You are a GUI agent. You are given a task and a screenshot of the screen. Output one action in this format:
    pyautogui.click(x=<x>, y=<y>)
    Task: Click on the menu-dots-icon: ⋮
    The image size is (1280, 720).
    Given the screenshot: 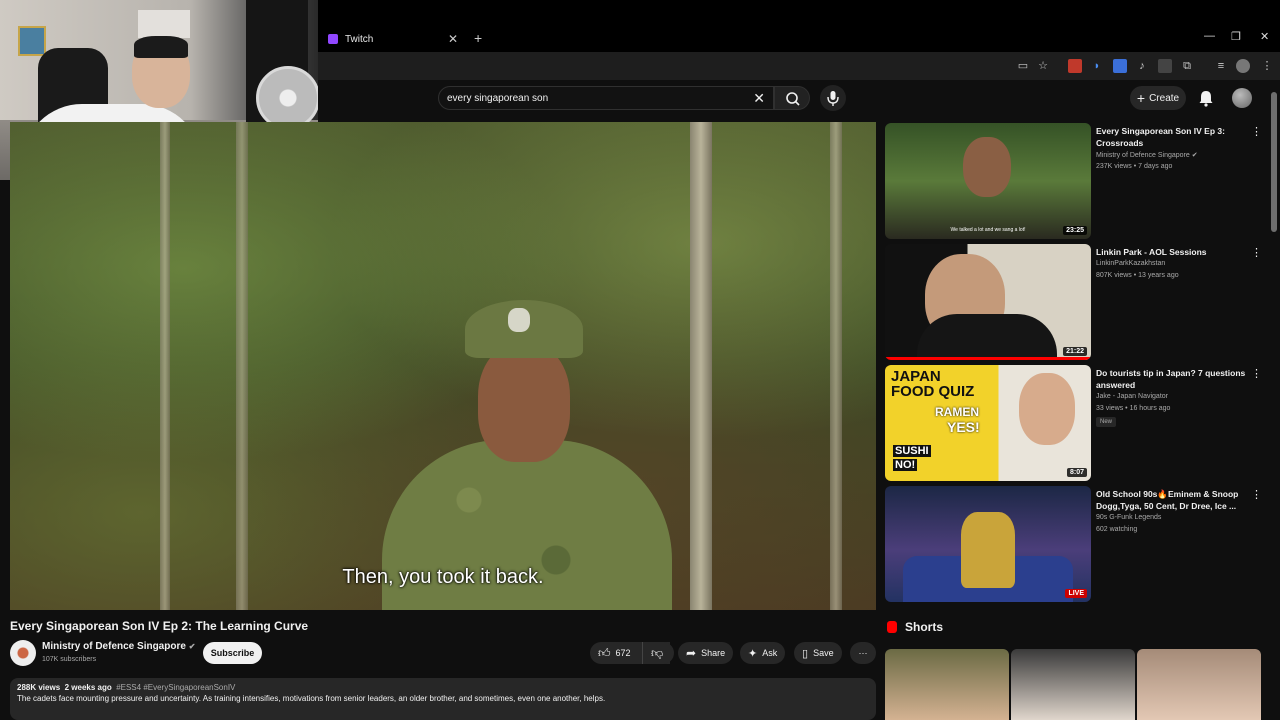 What is the action you would take?
    pyautogui.click(x=1267, y=66)
    